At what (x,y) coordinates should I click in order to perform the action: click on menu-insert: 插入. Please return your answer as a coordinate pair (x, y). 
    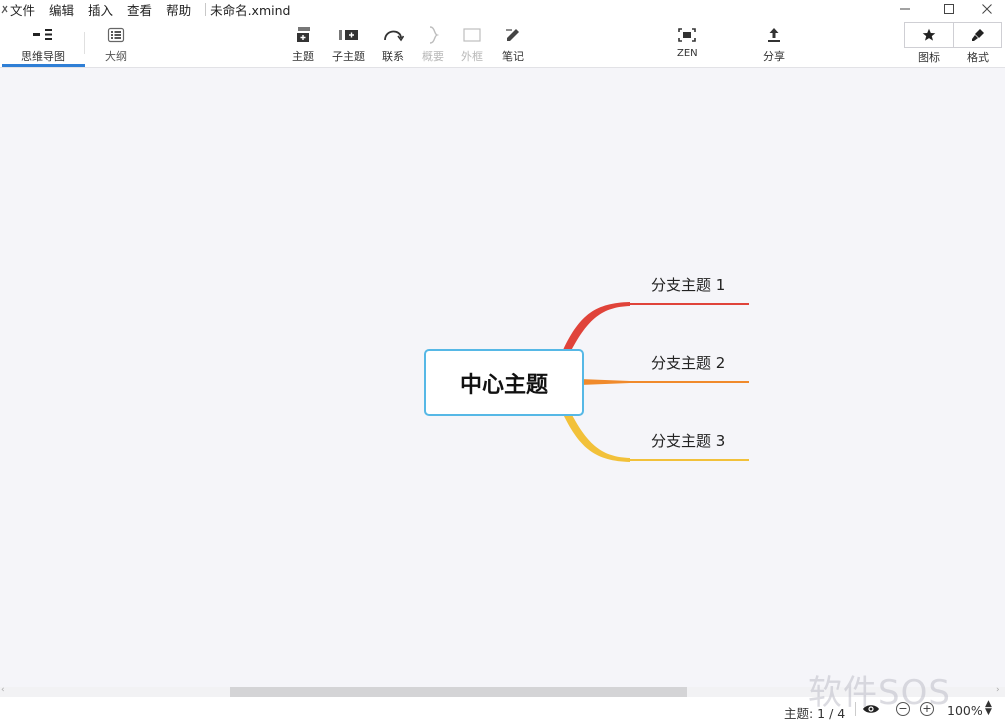
    Looking at the image, I should click on (104, 9).